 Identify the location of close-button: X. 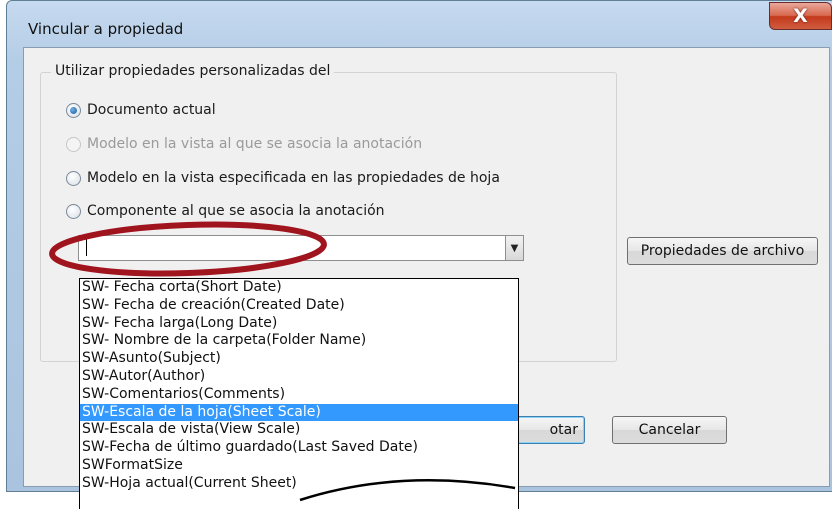
(800, 16).